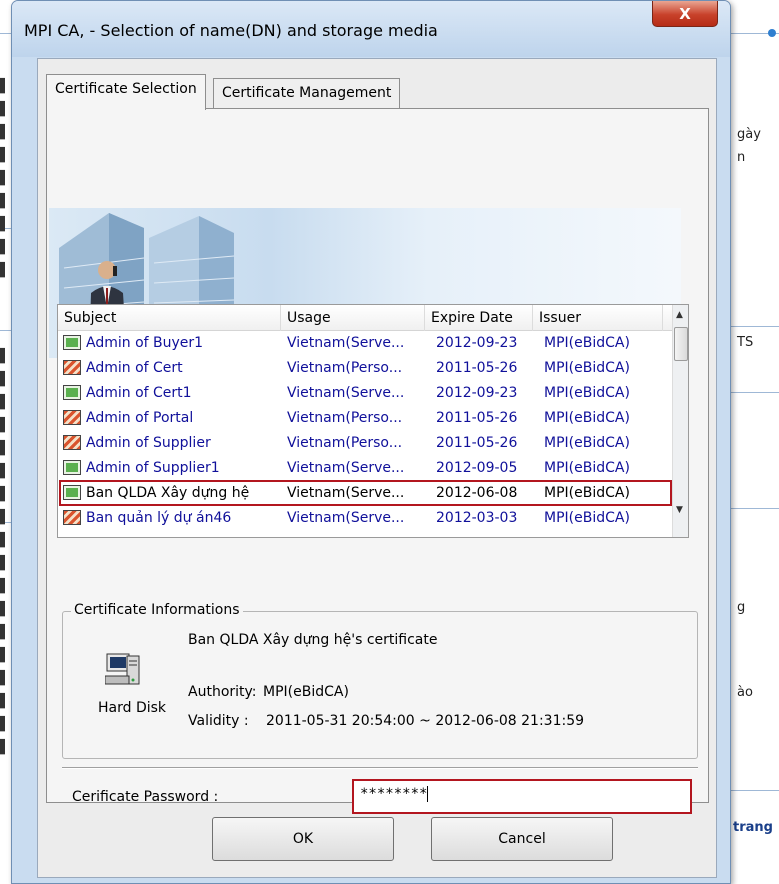 The width and height of the screenshot is (779, 884). What do you see at coordinates (741, 607) in the screenshot?
I see `background-text: g` at bounding box center [741, 607].